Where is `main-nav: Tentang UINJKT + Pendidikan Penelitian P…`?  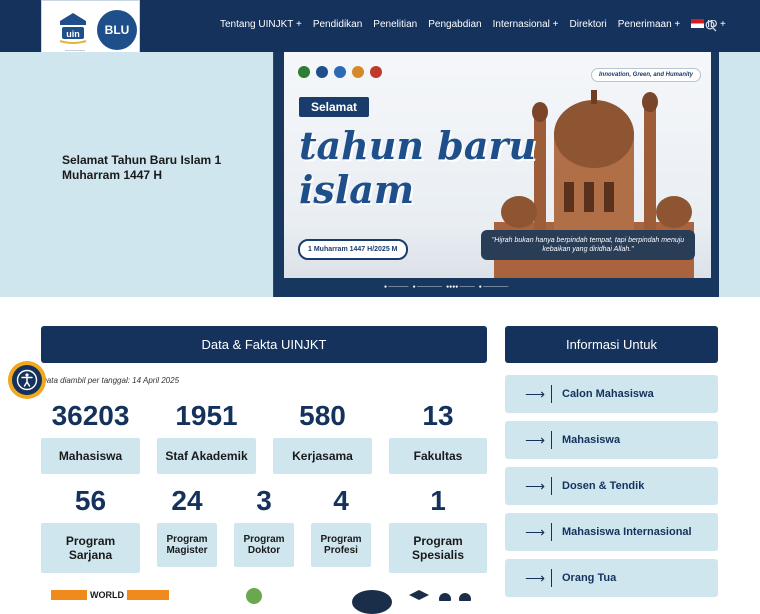
main-nav: Tentang UINJKT + Pendidikan Penelitian P… is located at coordinates (478, 24).